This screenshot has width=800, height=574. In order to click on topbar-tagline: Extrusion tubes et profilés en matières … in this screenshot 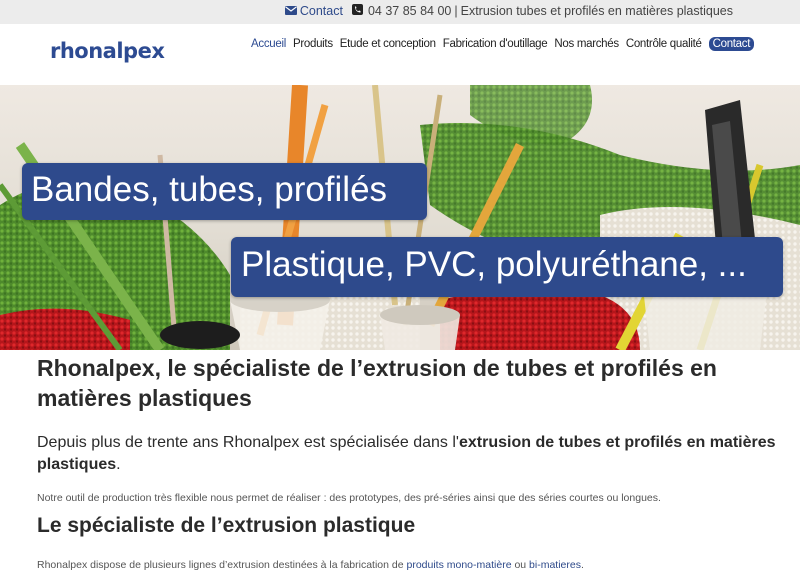, I will do `click(596, 11)`.